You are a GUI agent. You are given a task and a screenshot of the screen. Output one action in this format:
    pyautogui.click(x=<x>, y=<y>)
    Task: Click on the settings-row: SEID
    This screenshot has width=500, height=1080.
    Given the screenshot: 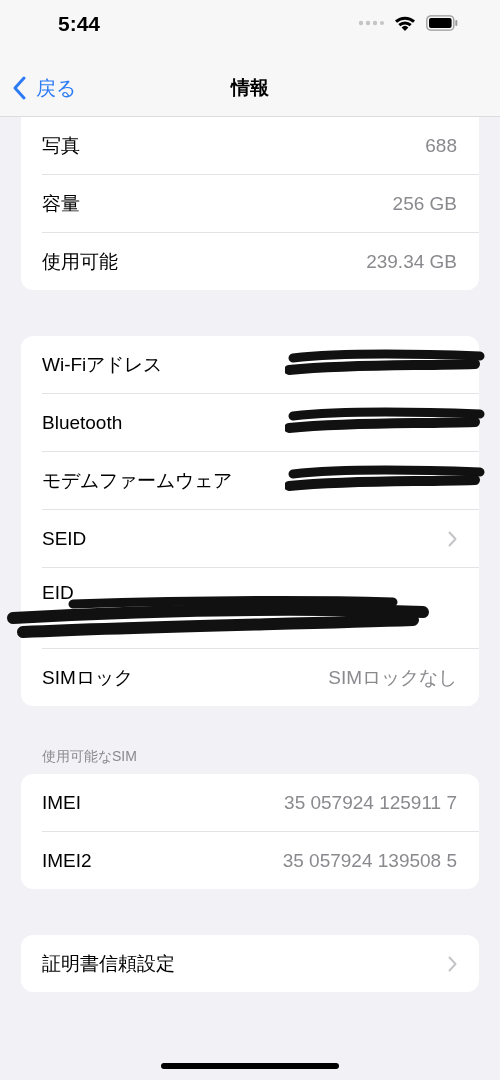 What is the action you would take?
    pyautogui.click(x=250, y=538)
    